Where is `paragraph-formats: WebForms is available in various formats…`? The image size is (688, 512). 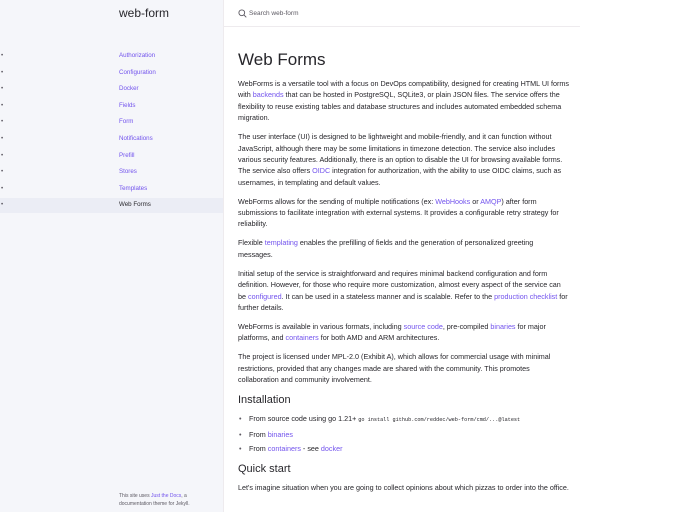 paragraph-formats: WebForms is available in various formats… is located at coordinates (404, 332).